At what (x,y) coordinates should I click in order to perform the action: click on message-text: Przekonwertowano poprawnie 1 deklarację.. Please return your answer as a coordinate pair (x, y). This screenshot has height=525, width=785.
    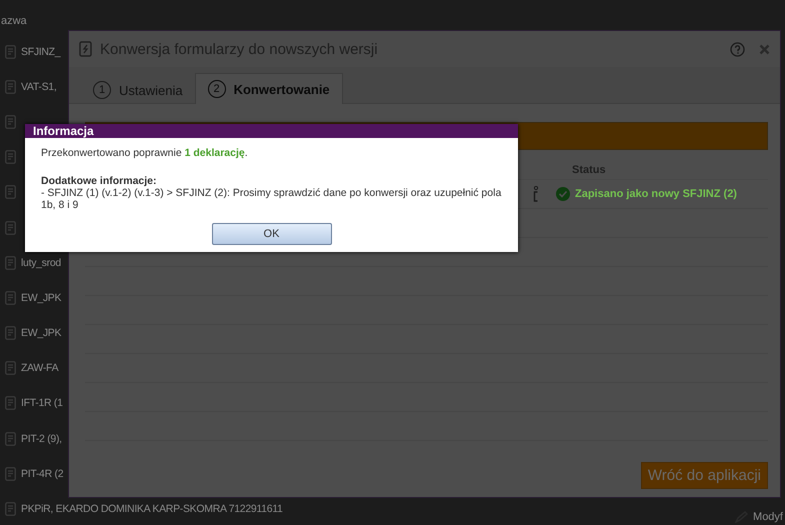
    Looking at the image, I should click on (145, 153).